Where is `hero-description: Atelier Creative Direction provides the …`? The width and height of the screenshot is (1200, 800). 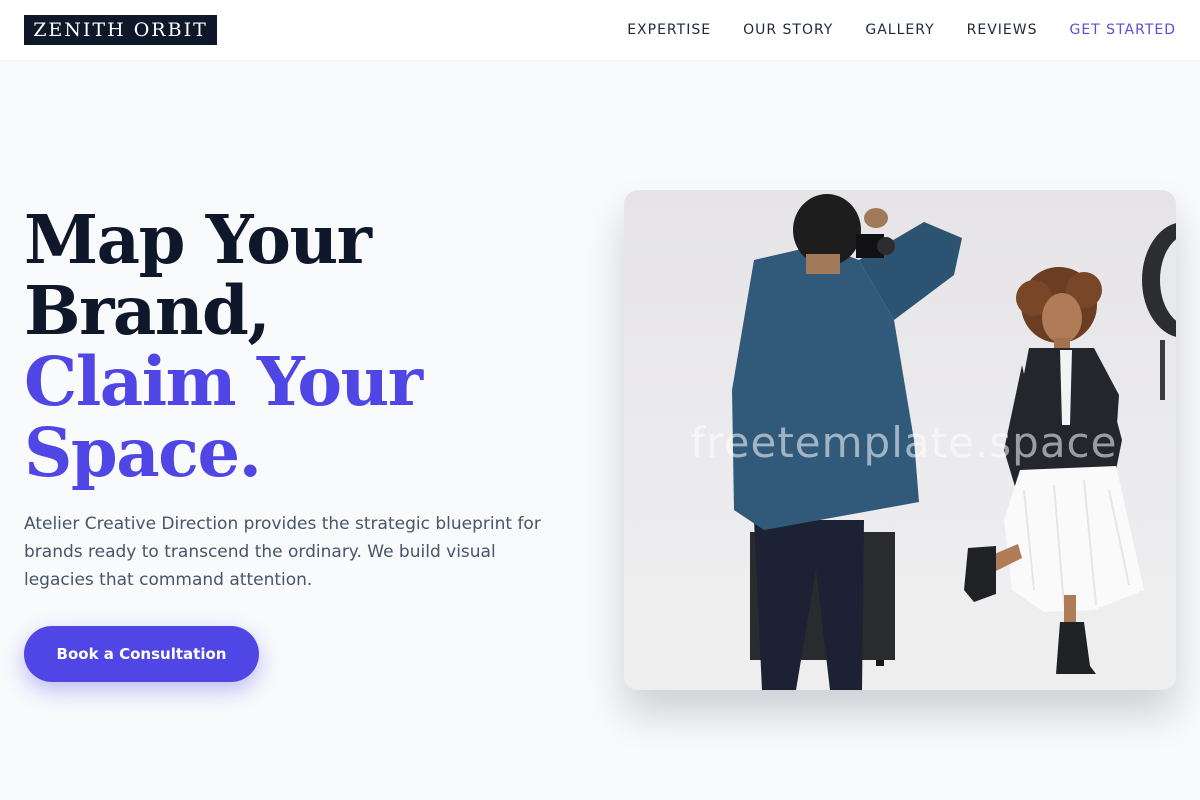
hero-description: Atelier Creative Direction provides the … is located at coordinates (282, 552).